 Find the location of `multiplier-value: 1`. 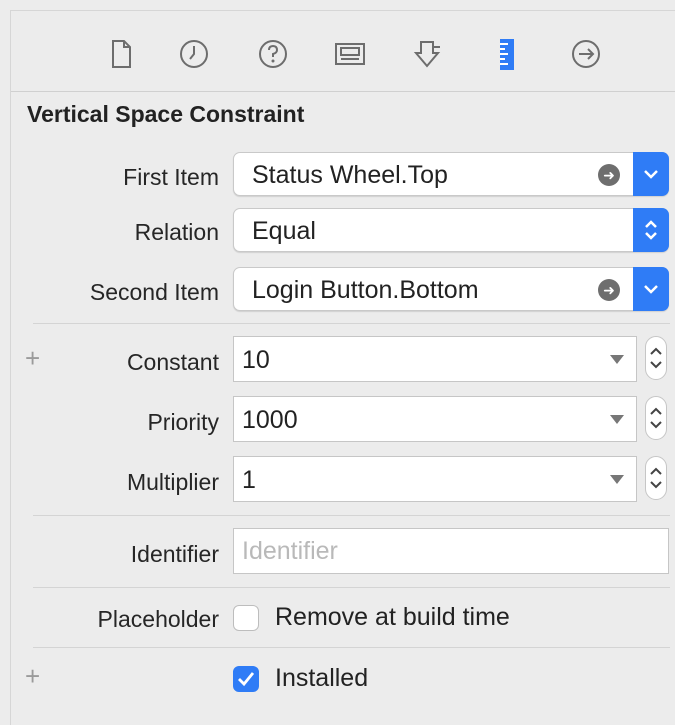

multiplier-value: 1 is located at coordinates (249, 480).